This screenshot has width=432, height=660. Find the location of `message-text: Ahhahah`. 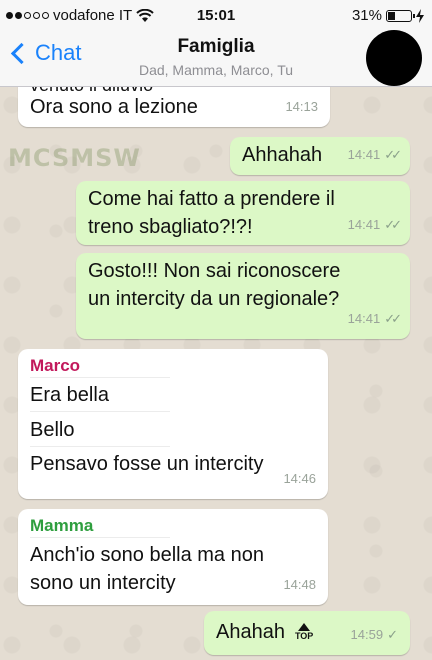

message-text: Ahhahah is located at coordinates (282, 155).